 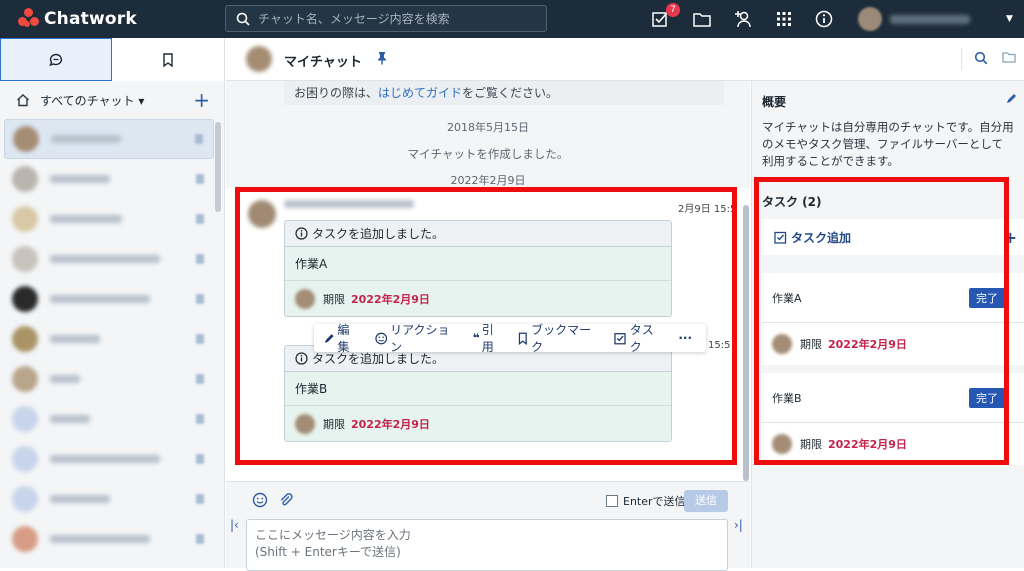 What do you see at coordinates (685, 338) in the screenshot?
I see `more-action: ···` at bounding box center [685, 338].